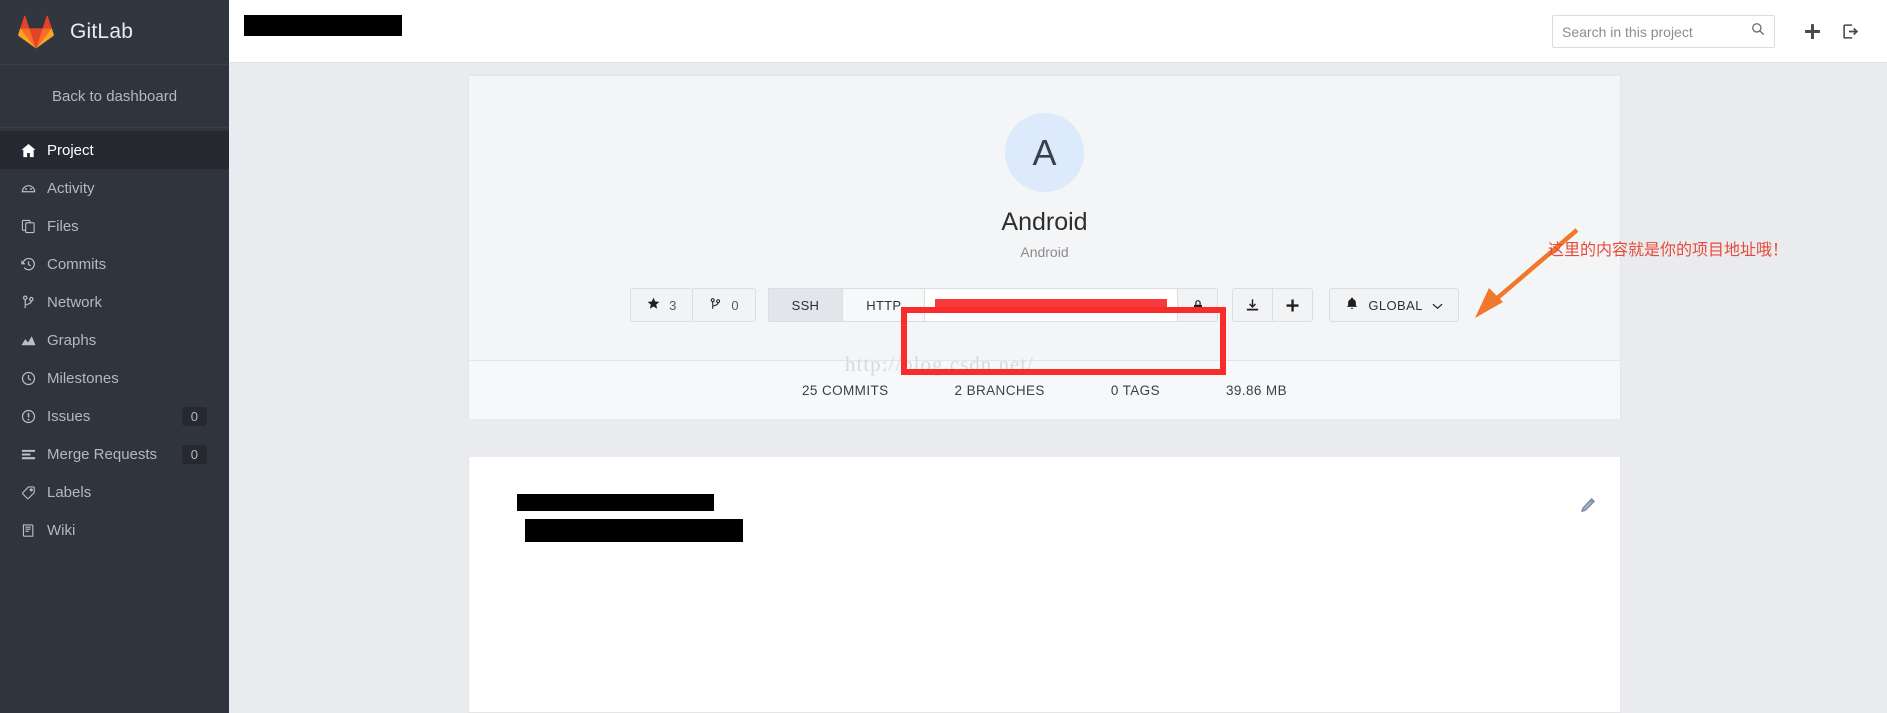 This screenshot has height=713, width=1887. I want to click on project-avatar: A, so click(1044, 152).